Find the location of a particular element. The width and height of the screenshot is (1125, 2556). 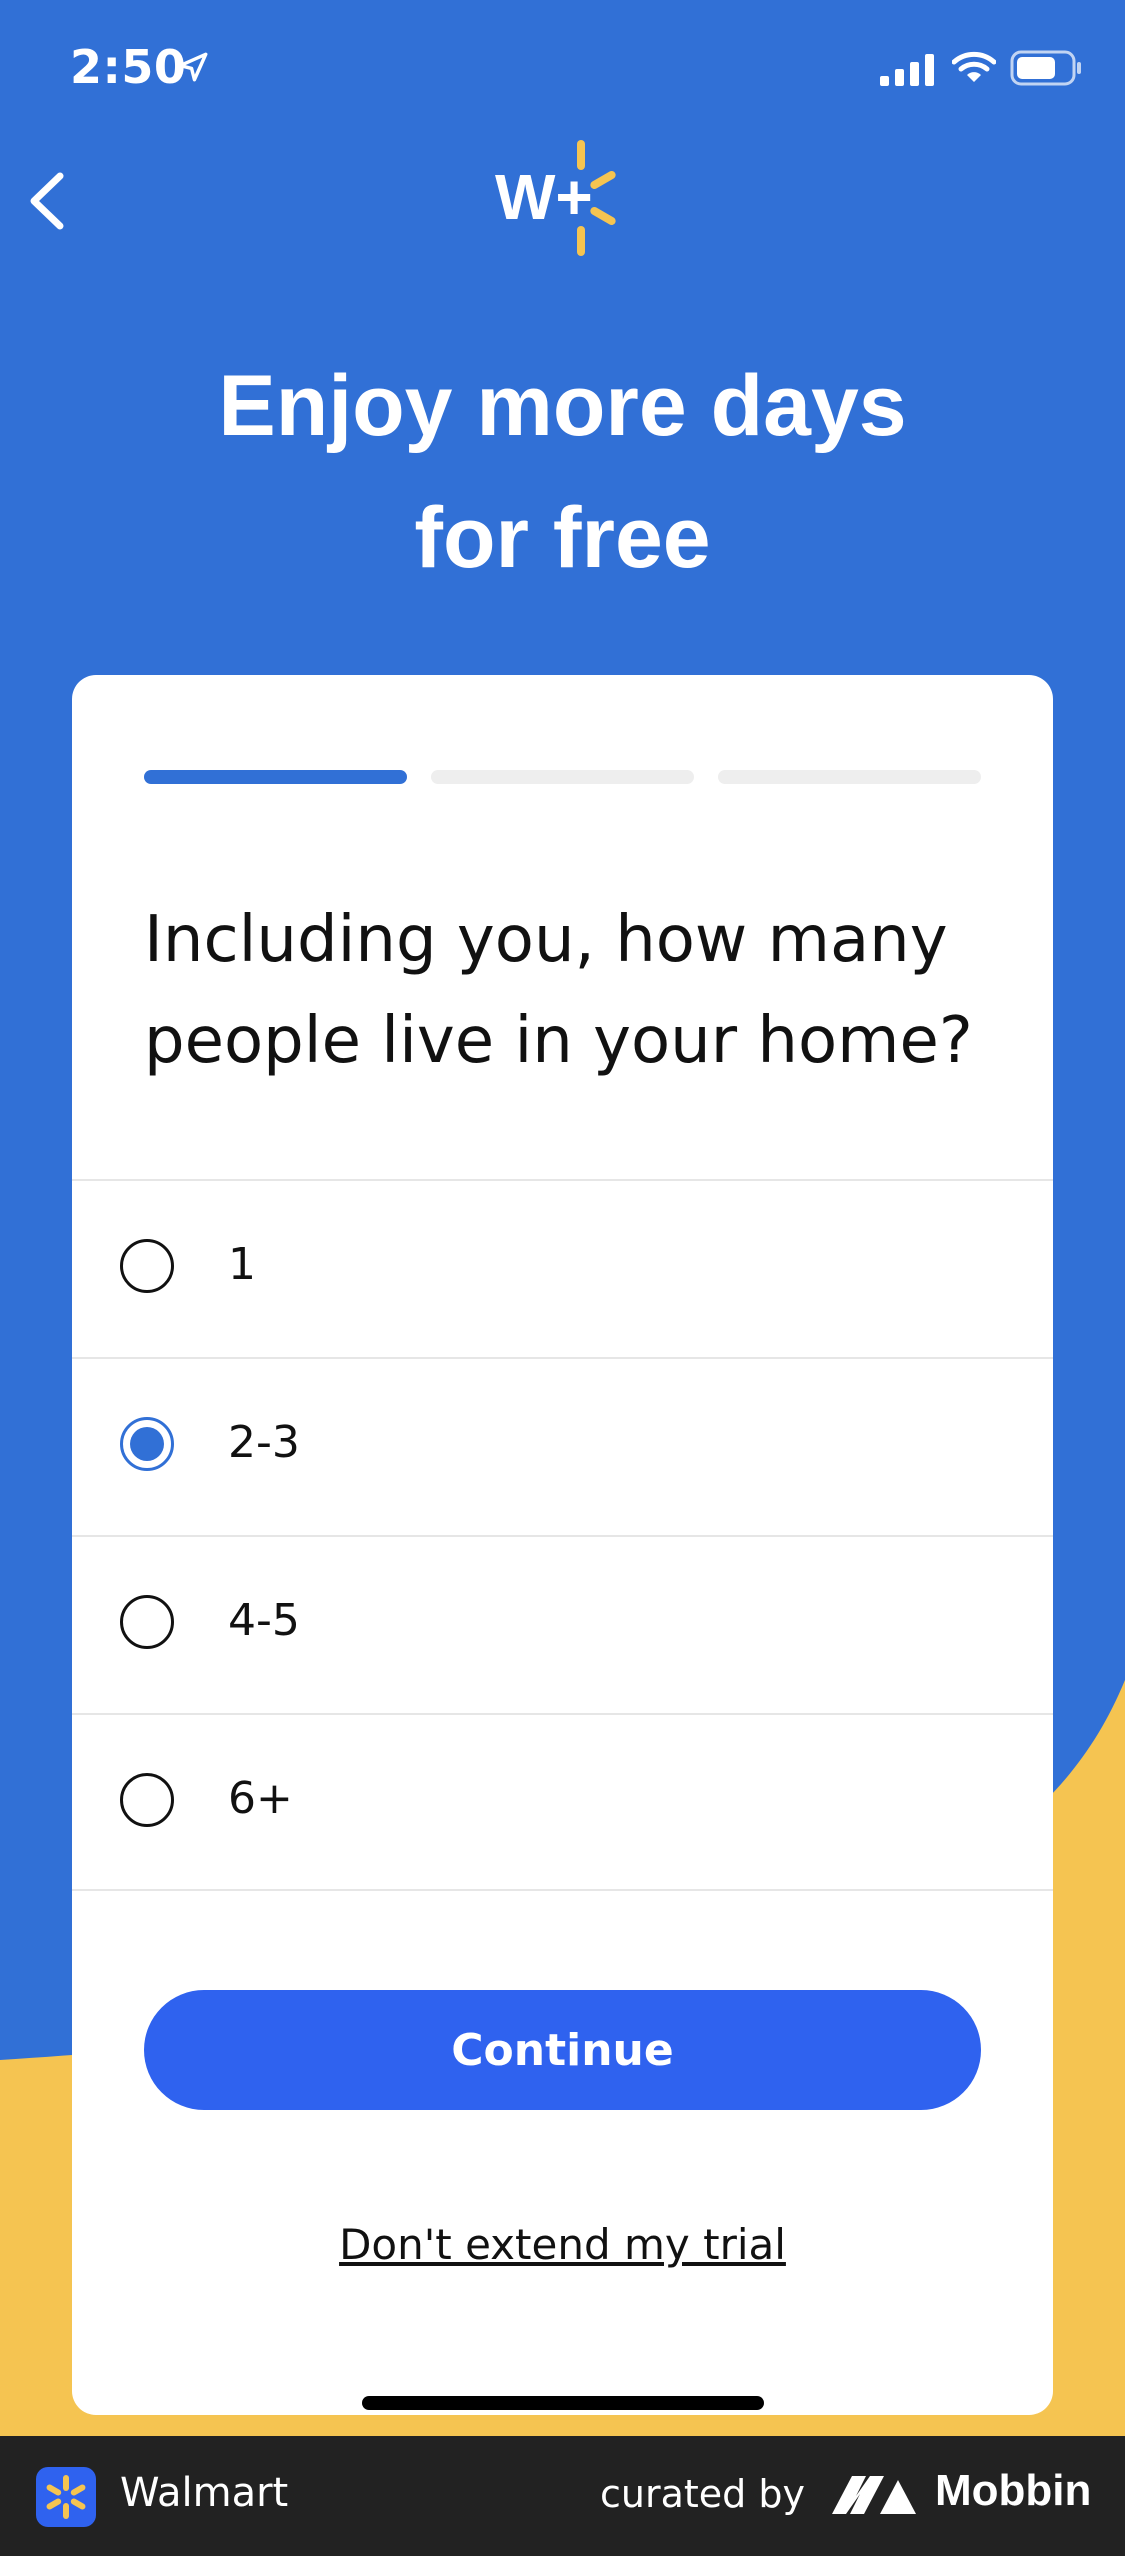

status-time: 2:50 is located at coordinates (128, 67).